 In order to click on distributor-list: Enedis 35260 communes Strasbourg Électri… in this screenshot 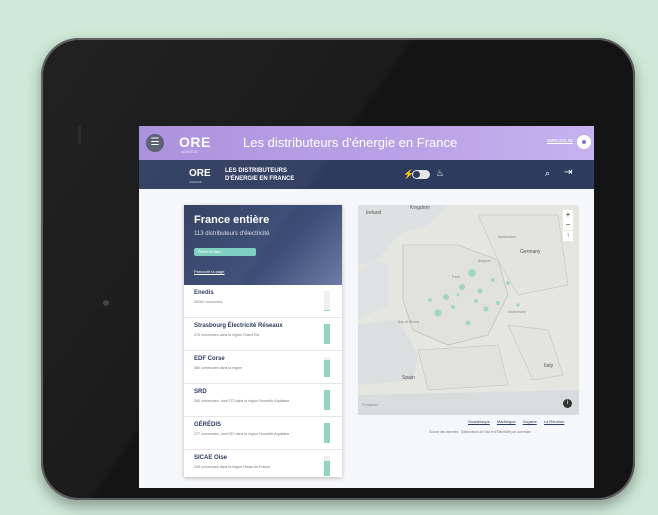, I will do `click(263, 381)`.